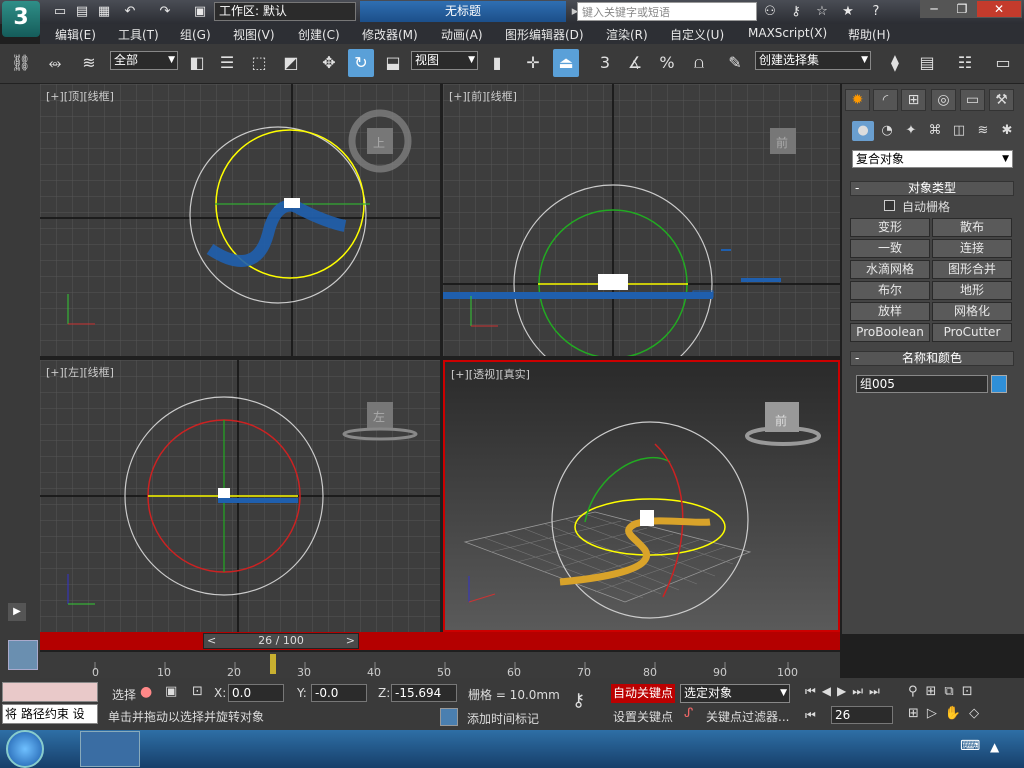 The image size is (1024, 768). What do you see at coordinates (227, 63) in the screenshot?
I see `select-by-name-icon: ☰` at bounding box center [227, 63].